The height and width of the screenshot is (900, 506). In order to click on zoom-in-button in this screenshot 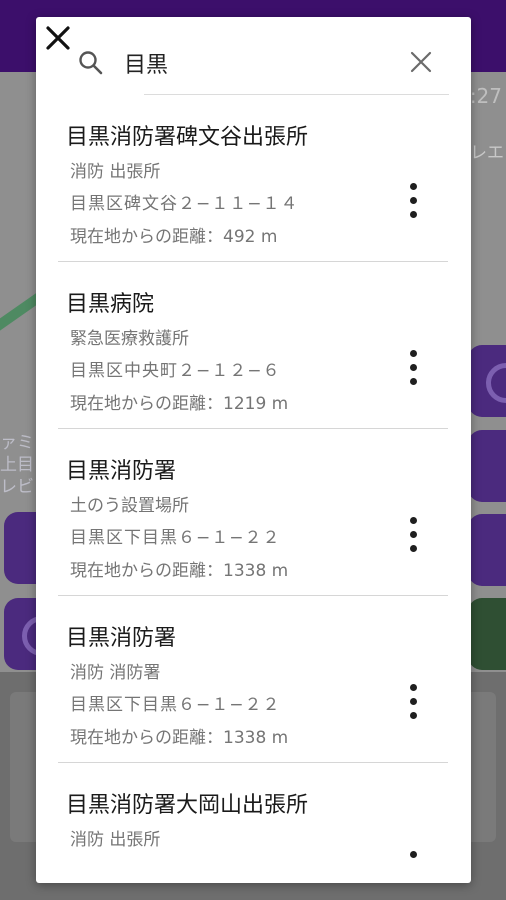, I will do `click(487, 466)`.